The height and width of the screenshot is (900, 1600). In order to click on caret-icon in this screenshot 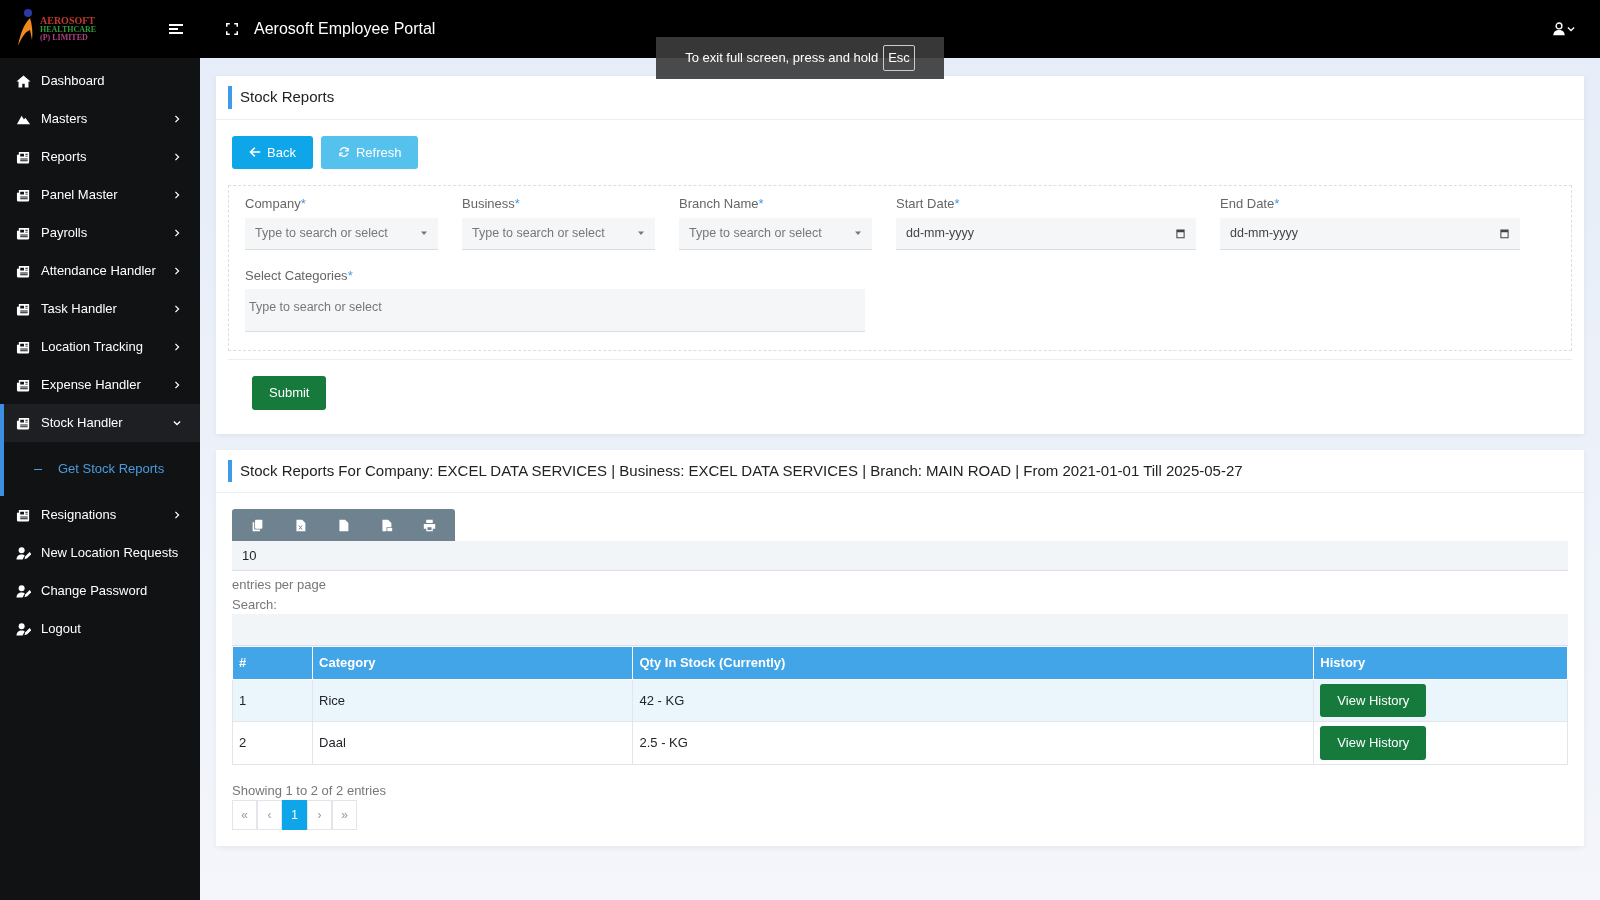, I will do `click(1571, 29)`.